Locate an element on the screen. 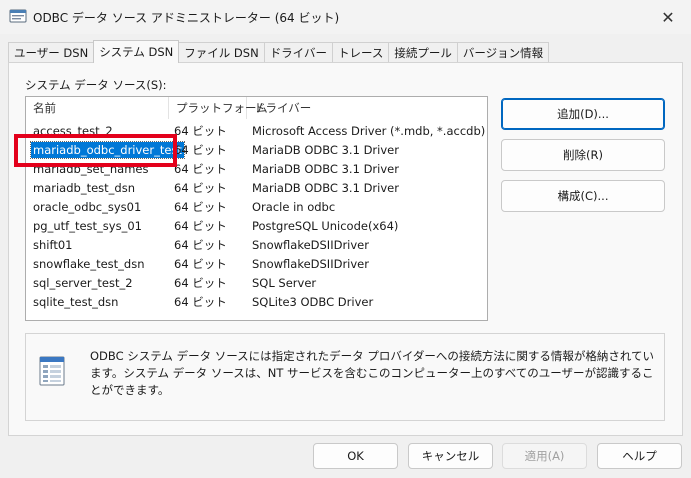  row-name: sqlite_test_dsn is located at coordinates (76, 301).